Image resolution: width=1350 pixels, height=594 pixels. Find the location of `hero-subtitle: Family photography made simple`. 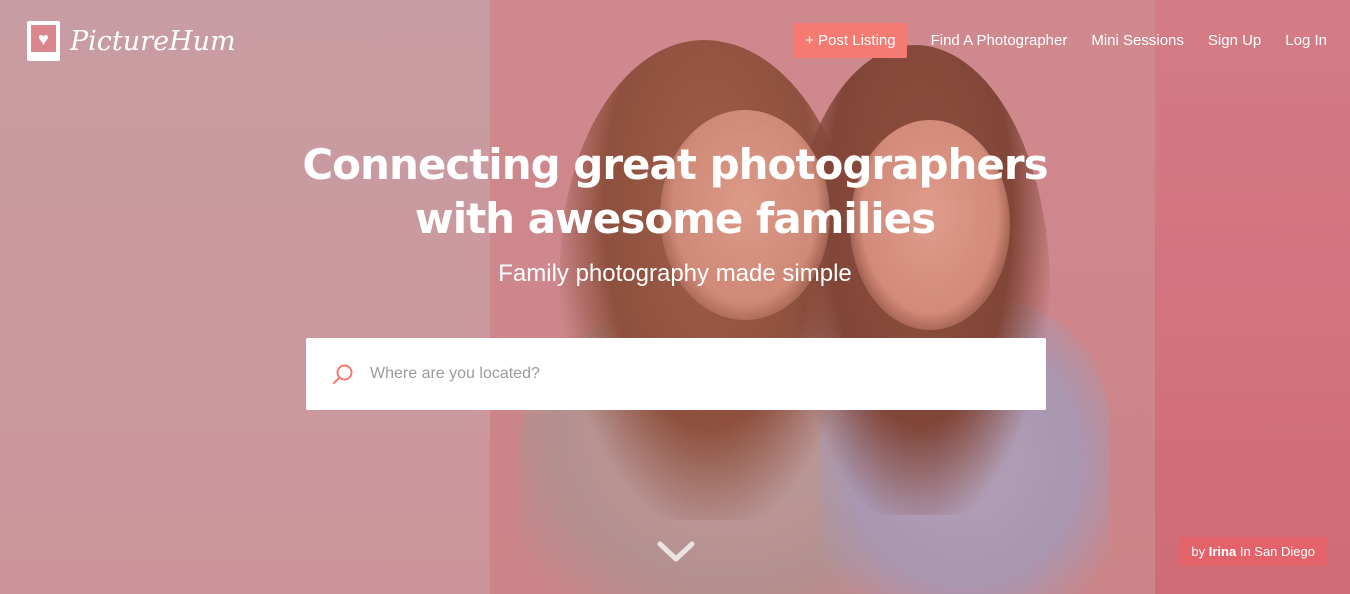

hero-subtitle: Family photography made simple is located at coordinates (675, 273).